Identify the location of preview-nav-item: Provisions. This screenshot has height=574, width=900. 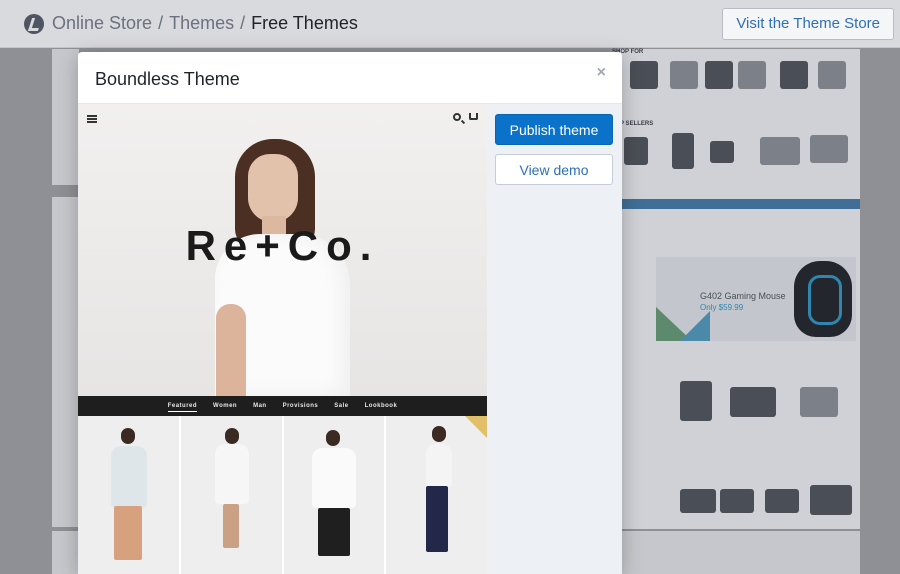
(300, 406).